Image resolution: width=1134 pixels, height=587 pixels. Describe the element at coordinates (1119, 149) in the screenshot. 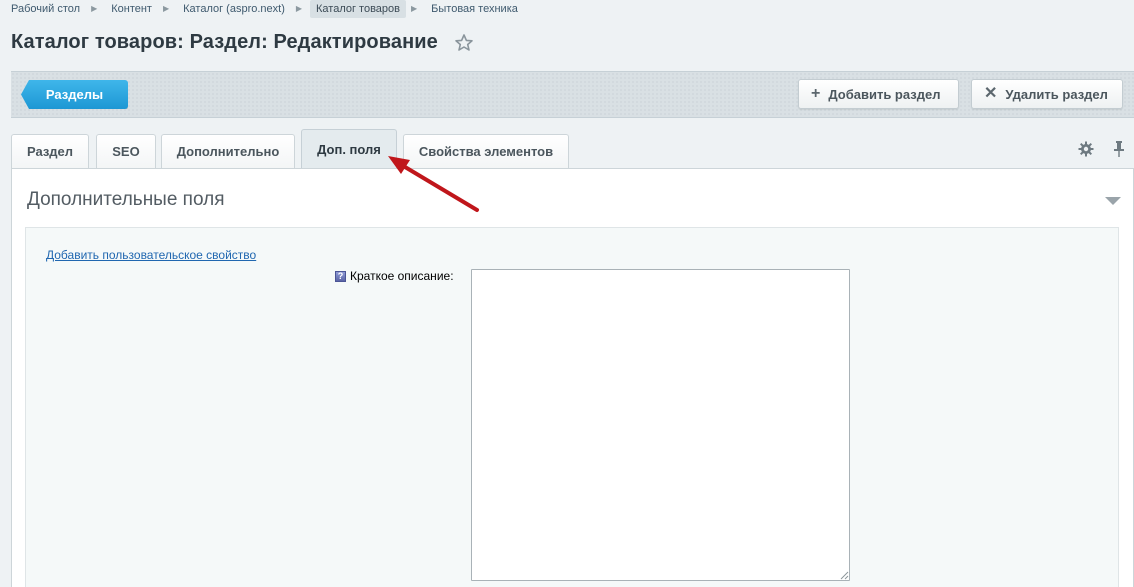

I see `pin-icon` at that location.